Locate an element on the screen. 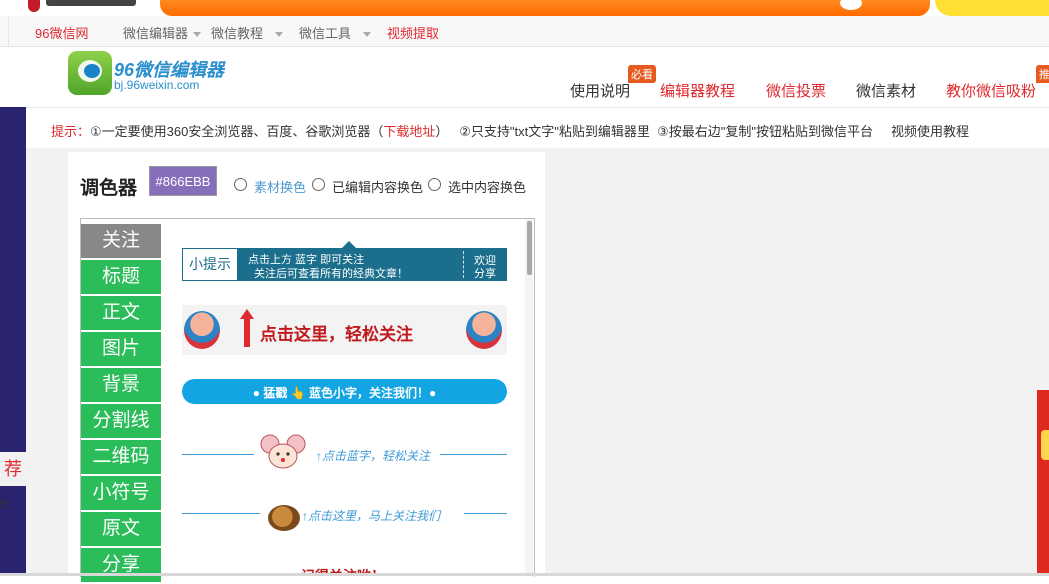  material-blue-pill: ● 猛戳 👆 蓝色小字，关注我们！● is located at coordinates (344, 391).